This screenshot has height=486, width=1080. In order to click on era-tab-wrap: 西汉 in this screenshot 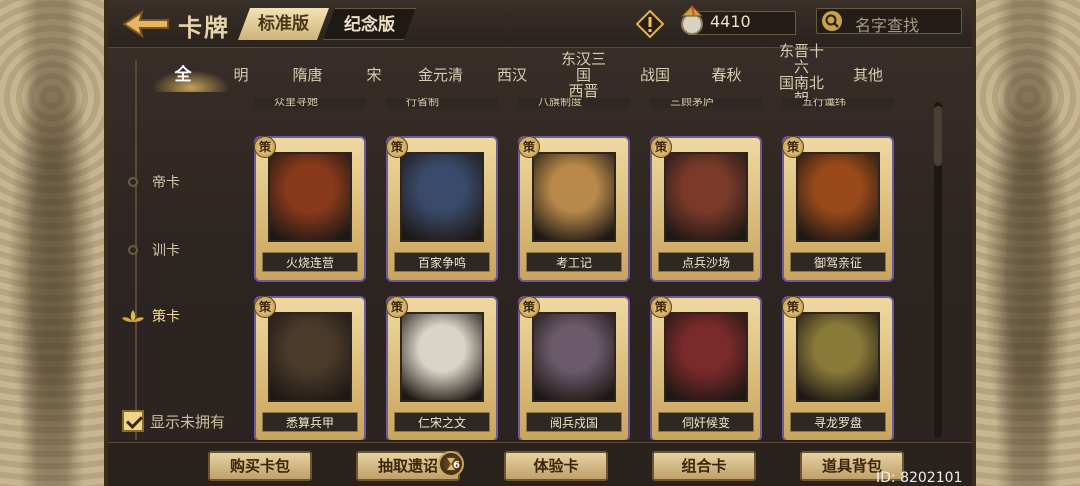, I will do `click(512, 75)`.